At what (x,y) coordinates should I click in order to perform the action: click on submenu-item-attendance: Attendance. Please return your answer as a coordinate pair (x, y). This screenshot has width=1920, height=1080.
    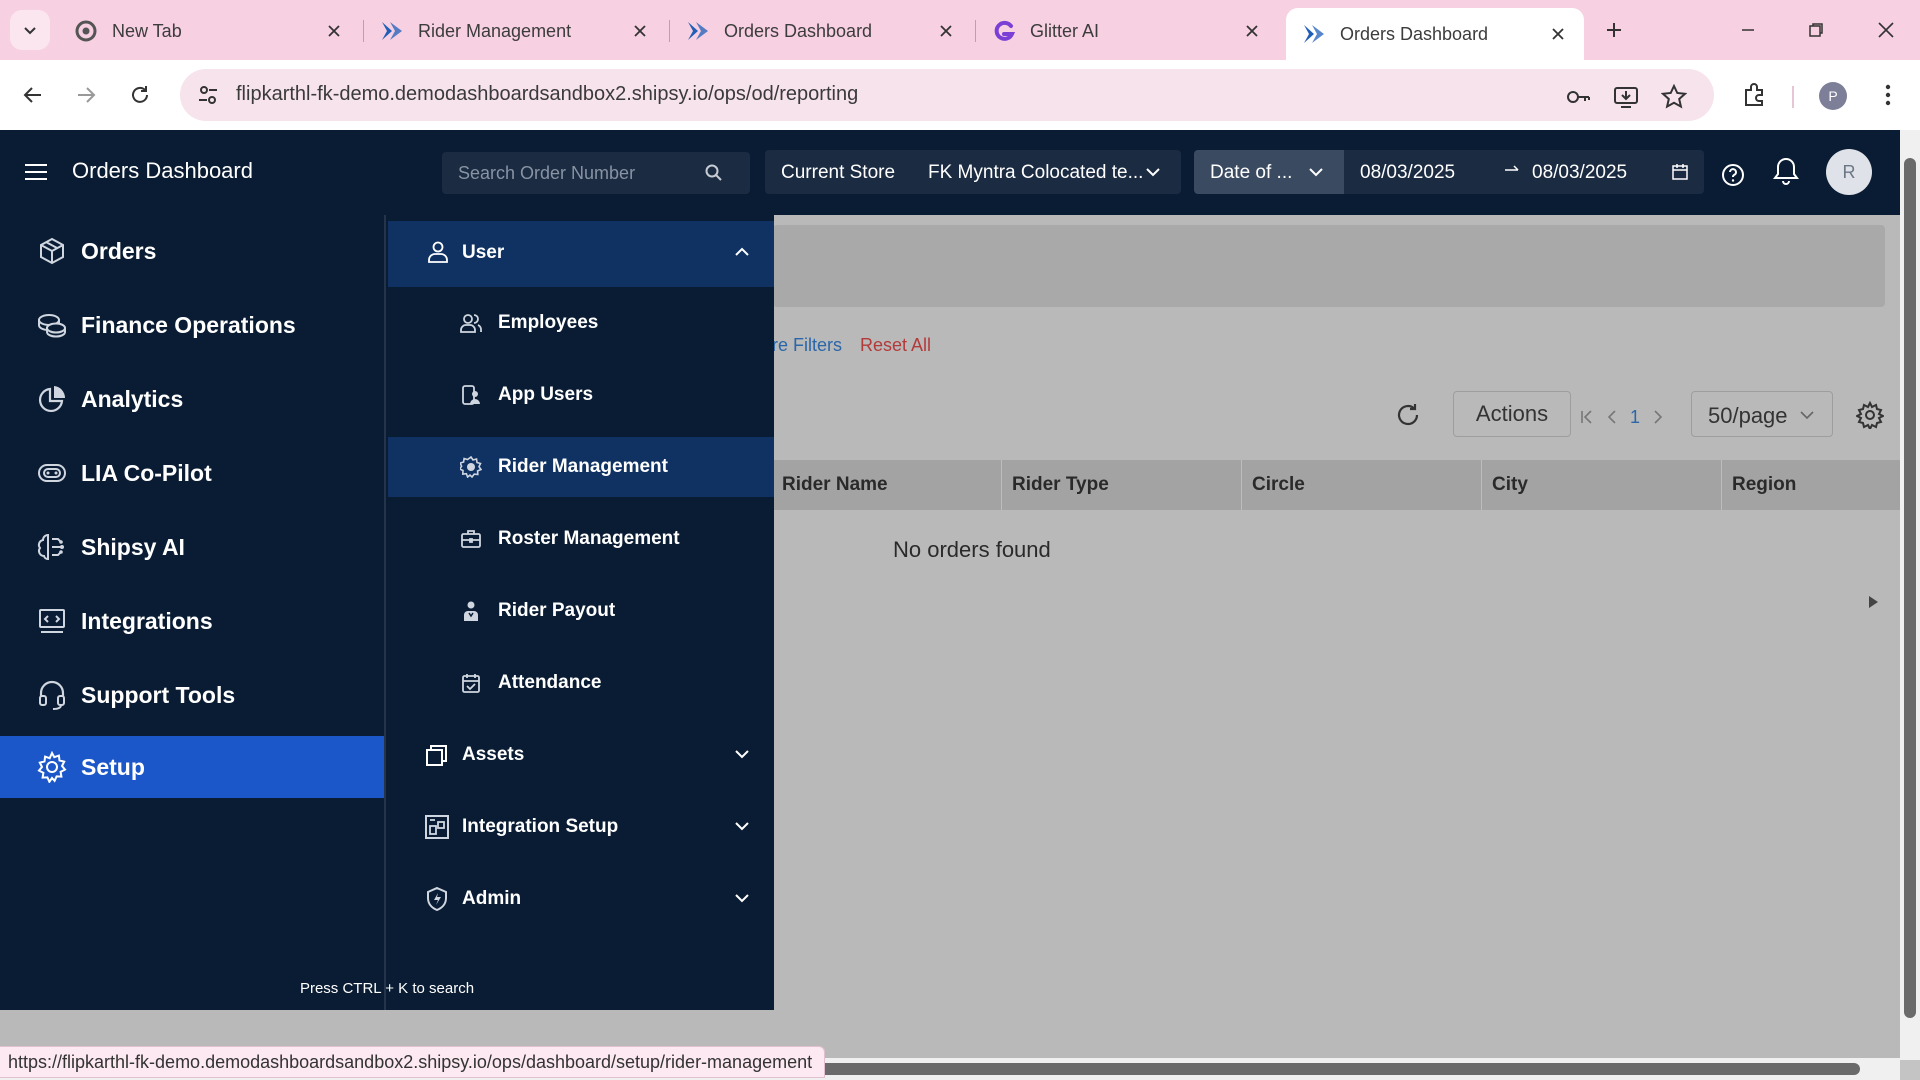
    Looking at the image, I should click on (581, 683).